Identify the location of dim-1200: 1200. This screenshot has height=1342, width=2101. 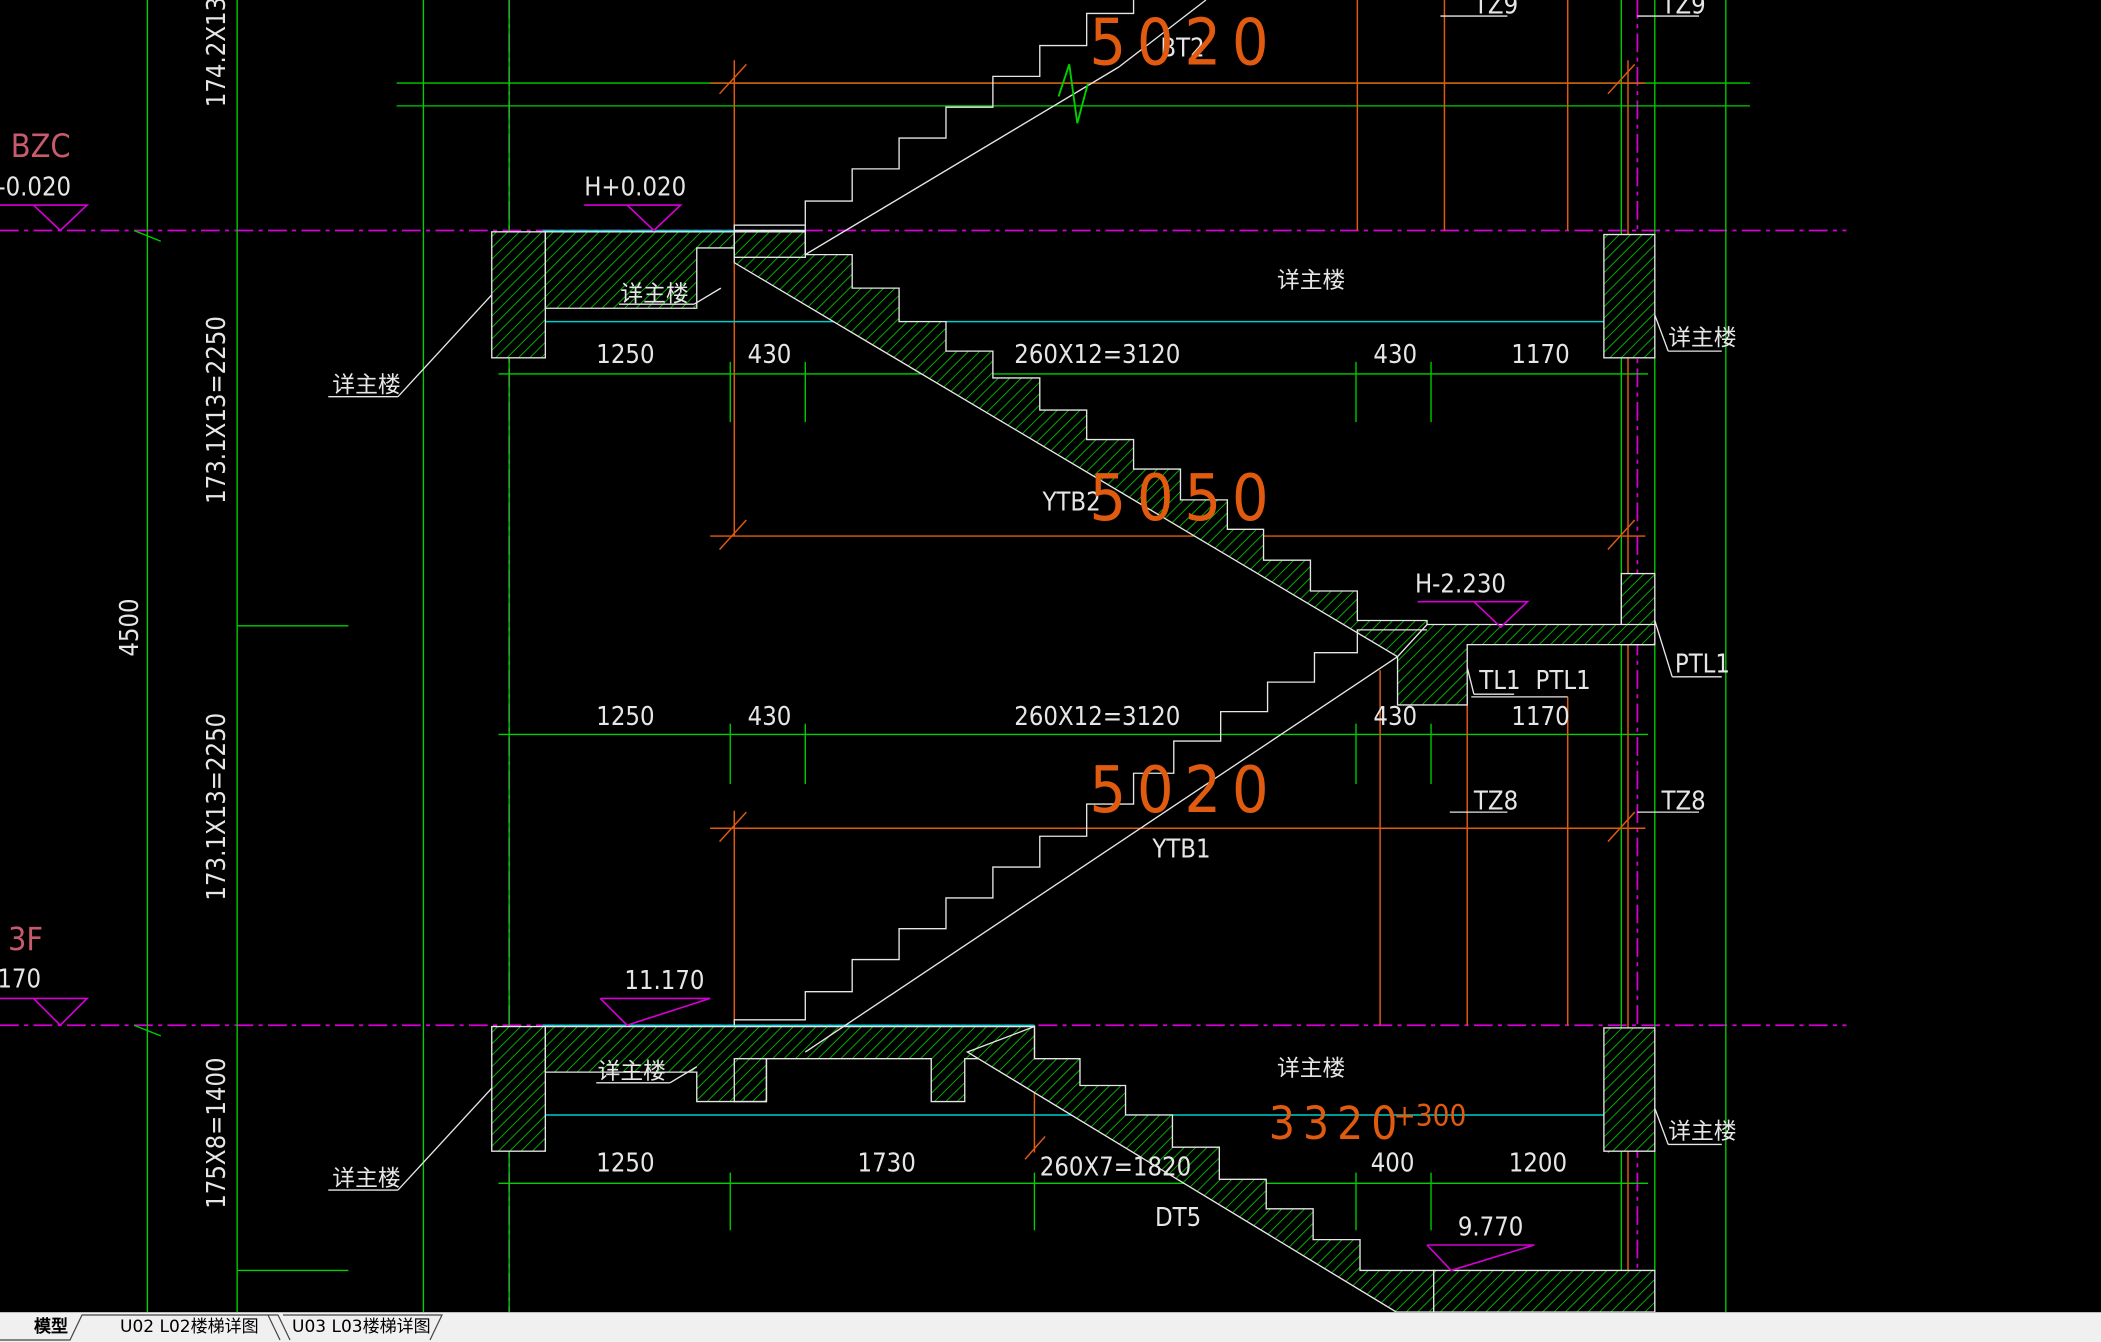
(1538, 1163).